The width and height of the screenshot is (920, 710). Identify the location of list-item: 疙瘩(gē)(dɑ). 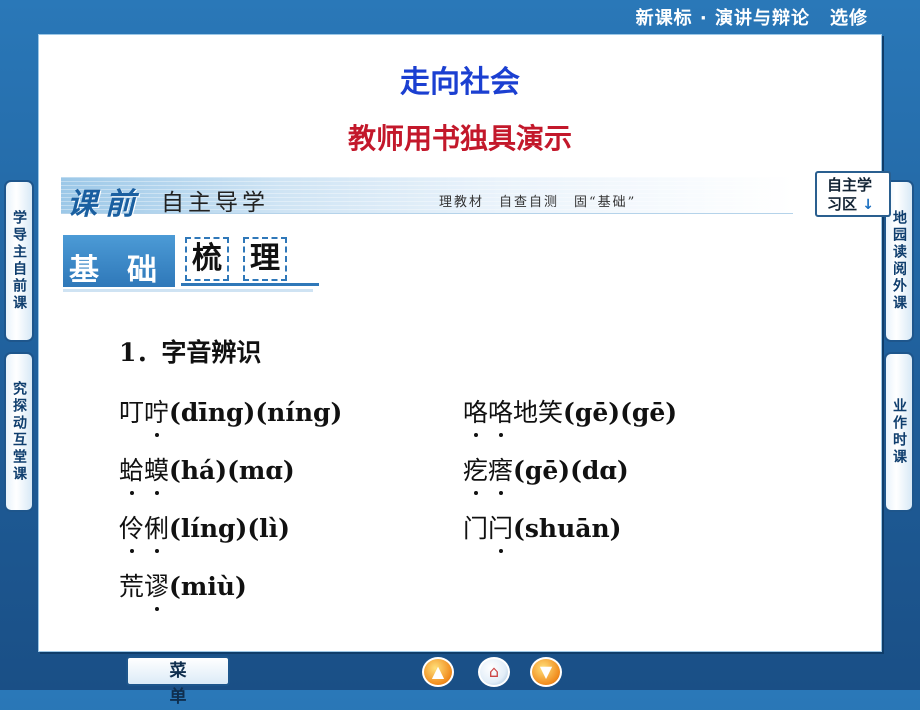
(546, 473).